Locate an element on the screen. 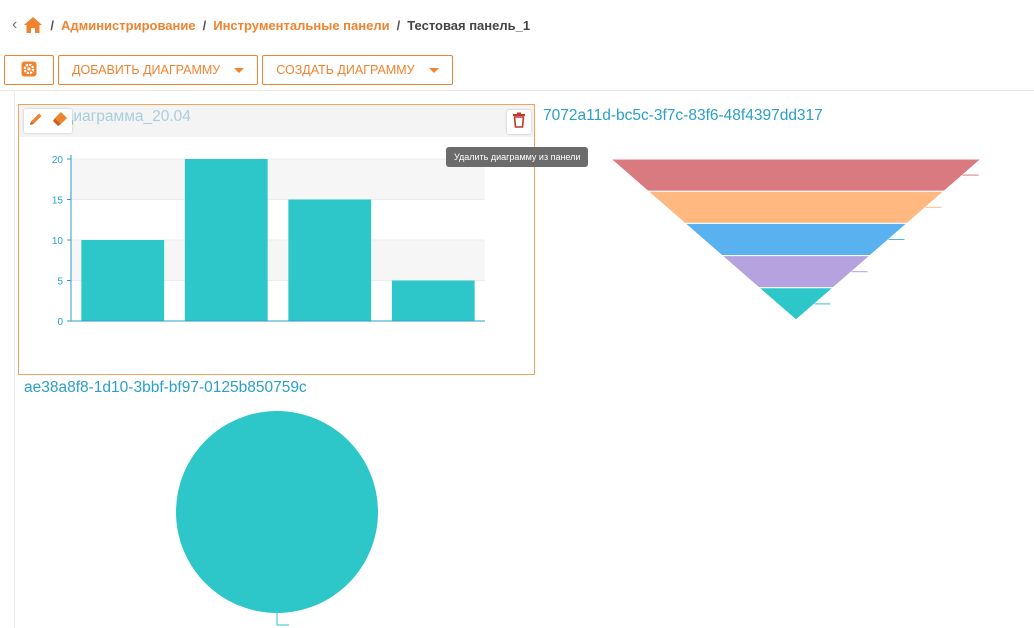 This screenshot has width=1034, height=628. home-icon is located at coordinates (33, 25).